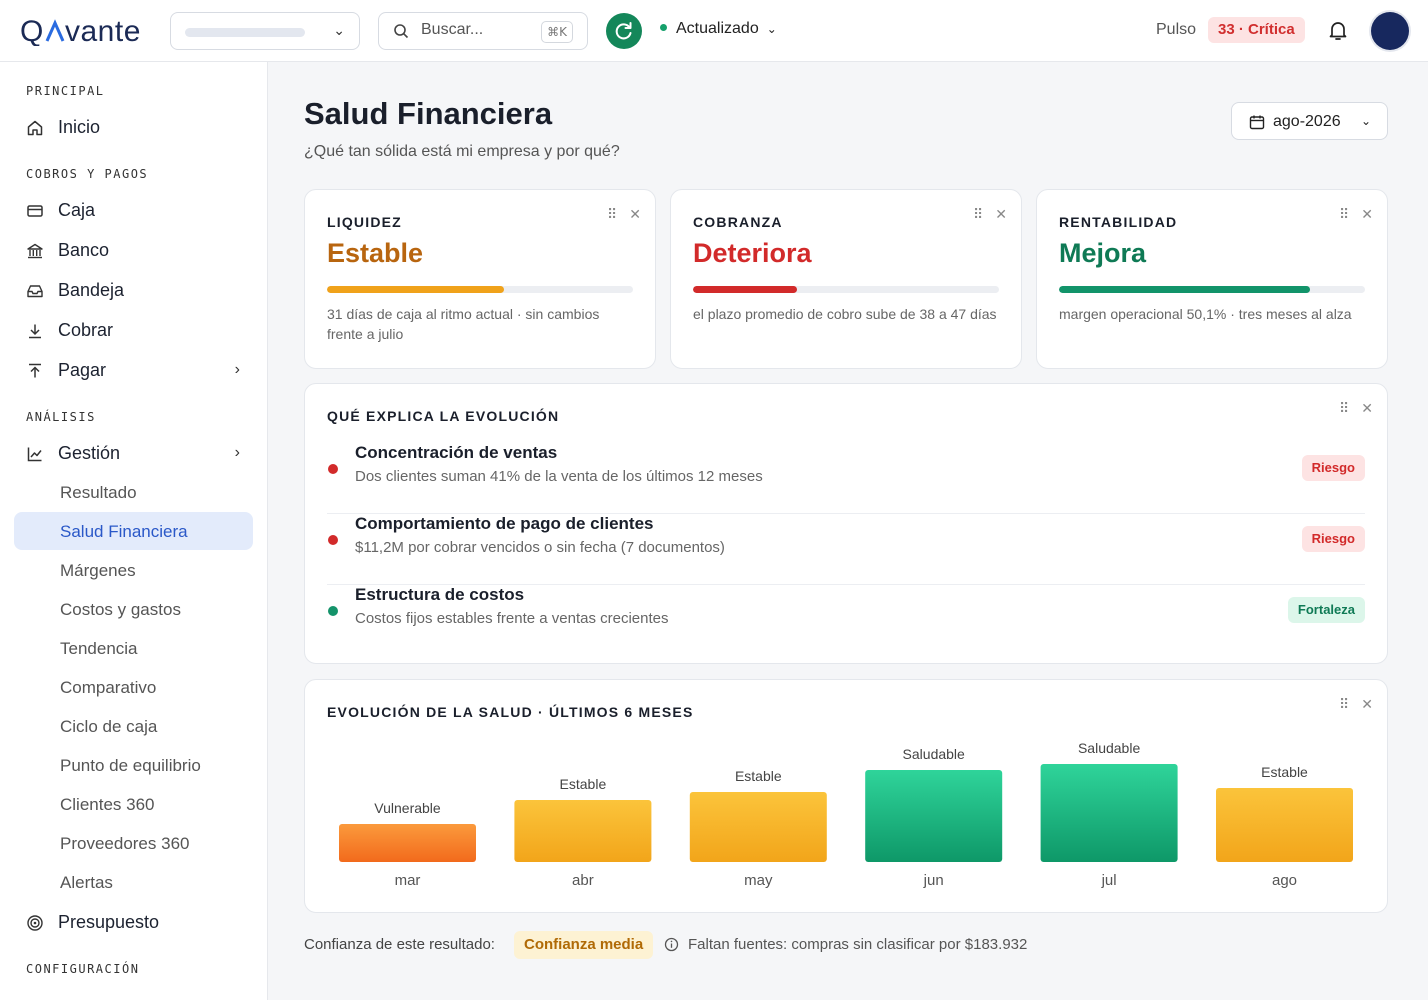 The image size is (1428, 1000). What do you see at coordinates (133, 492) in the screenshot?
I see `sidebar-subitem-resultado: Resultado` at bounding box center [133, 492].